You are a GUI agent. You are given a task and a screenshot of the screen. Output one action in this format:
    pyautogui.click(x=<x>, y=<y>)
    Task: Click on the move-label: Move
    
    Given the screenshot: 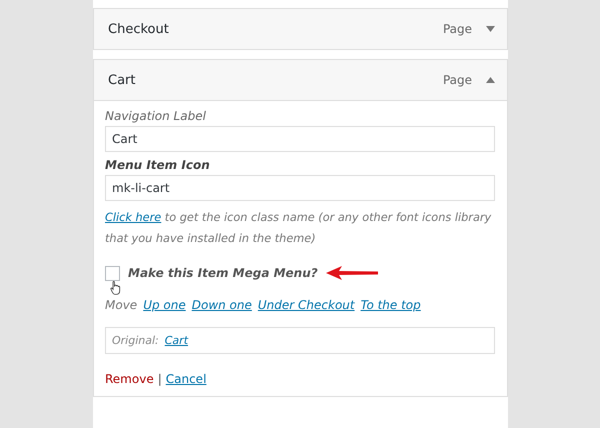 What is the action you would take?
    pyautogui.click(x=121, y=305)
    